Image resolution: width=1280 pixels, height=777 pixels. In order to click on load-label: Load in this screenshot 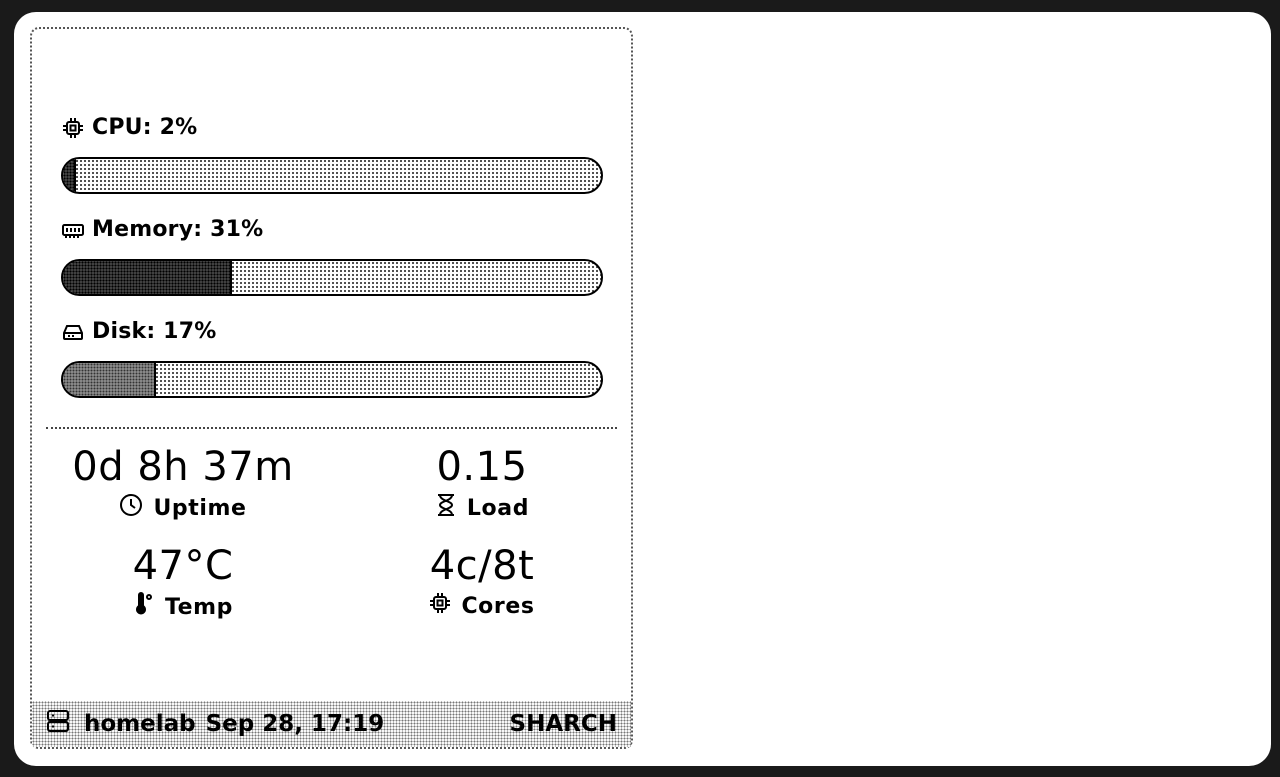, I will do `click(482, 508)`.